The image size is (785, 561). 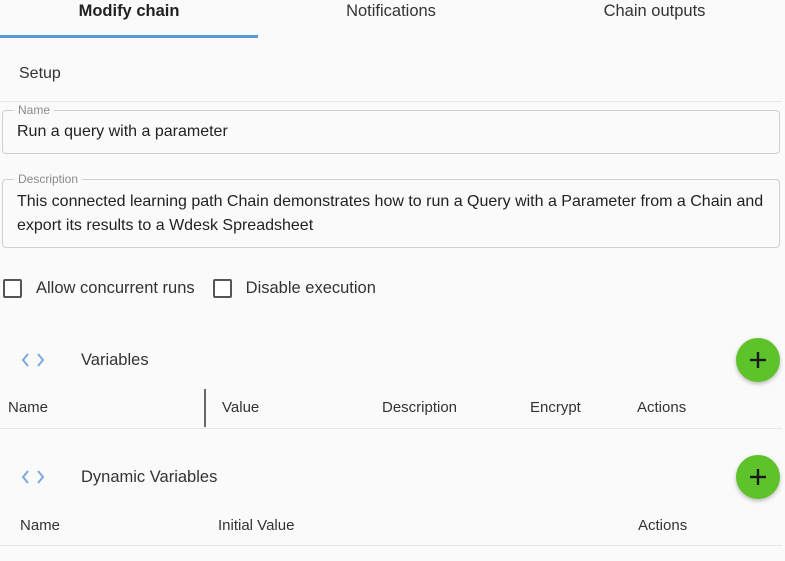 What do you see at coordinates (654, 19) in the screenshot?
I see `tab-chain-outputs: Chain outputs` at bounding box center [654, 19].